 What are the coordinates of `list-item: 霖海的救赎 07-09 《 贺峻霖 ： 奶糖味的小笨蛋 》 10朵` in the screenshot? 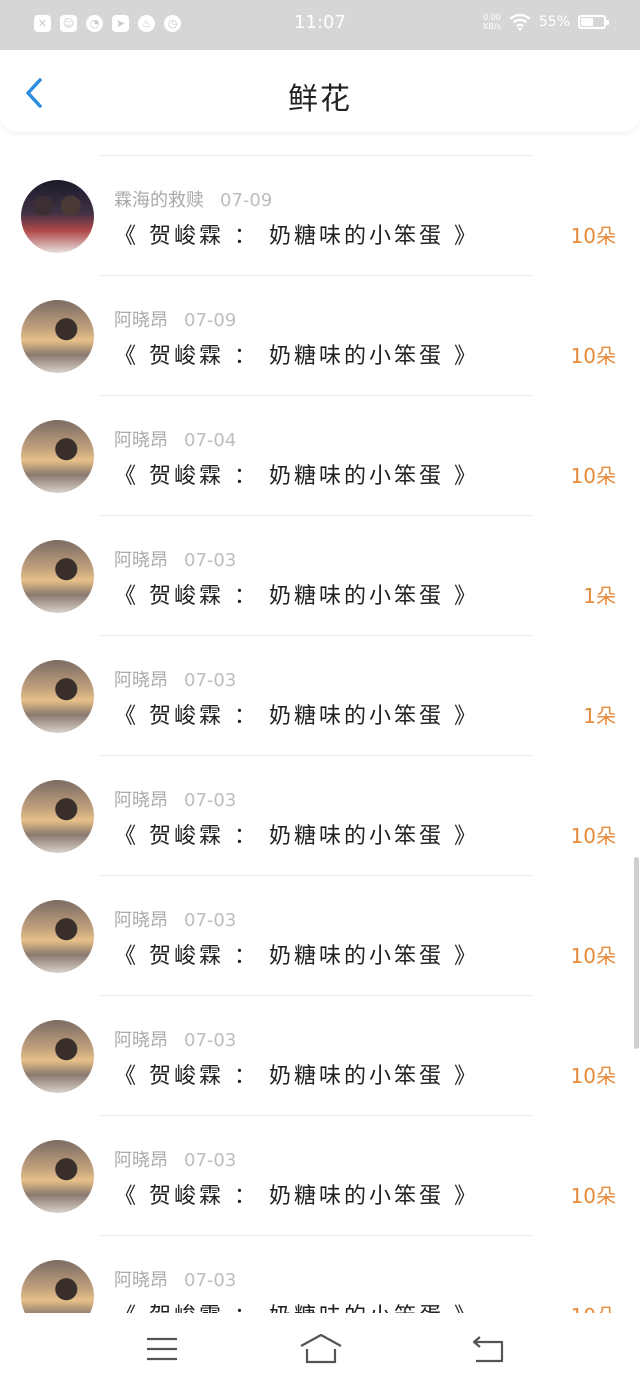 It's located at (320, 215).